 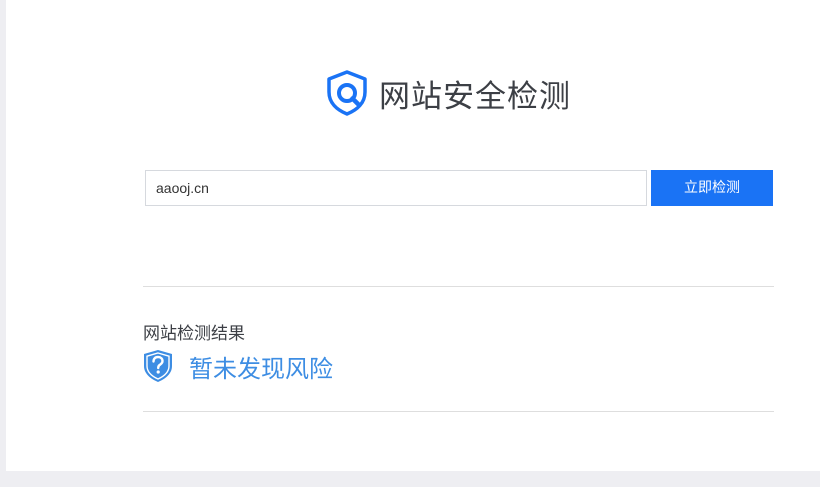 I want to click on url-search-input, so click(x=396, y=188).